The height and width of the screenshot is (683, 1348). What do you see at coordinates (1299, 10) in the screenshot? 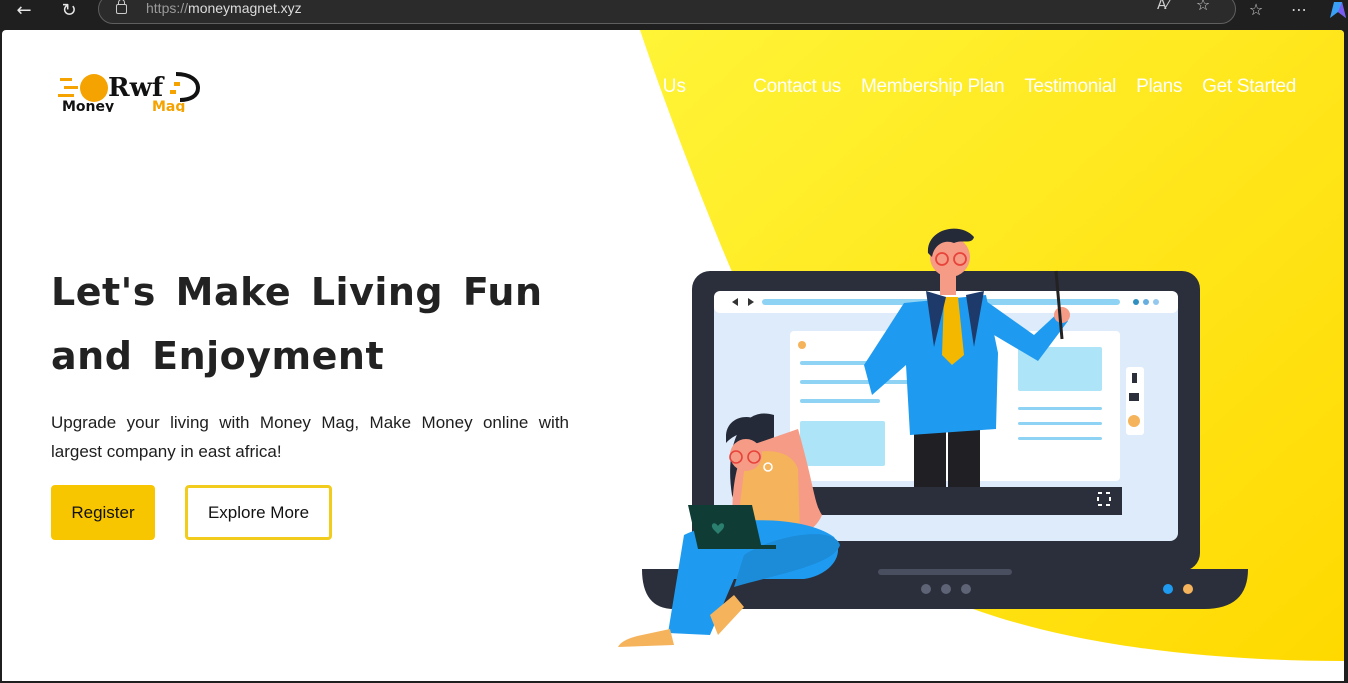
I see `more-menu-icon: ⋯` at bounding box center [1299, 10].